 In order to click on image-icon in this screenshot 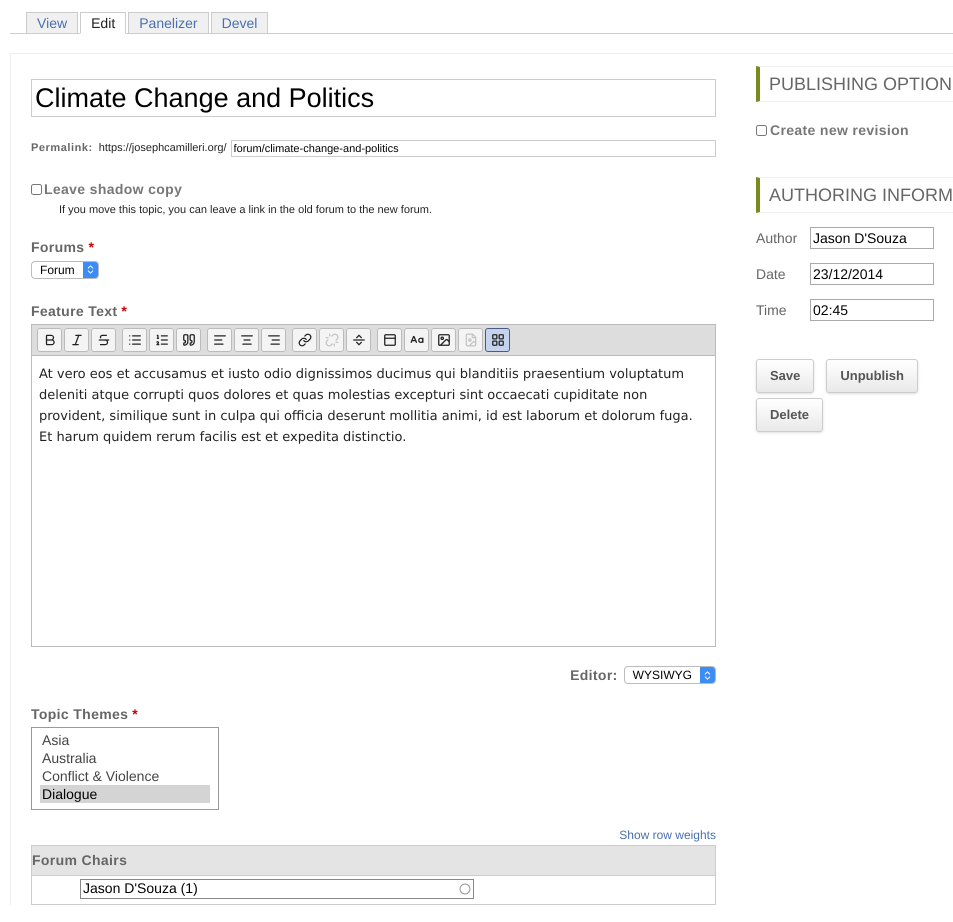, I will do `click(443, 339)`.